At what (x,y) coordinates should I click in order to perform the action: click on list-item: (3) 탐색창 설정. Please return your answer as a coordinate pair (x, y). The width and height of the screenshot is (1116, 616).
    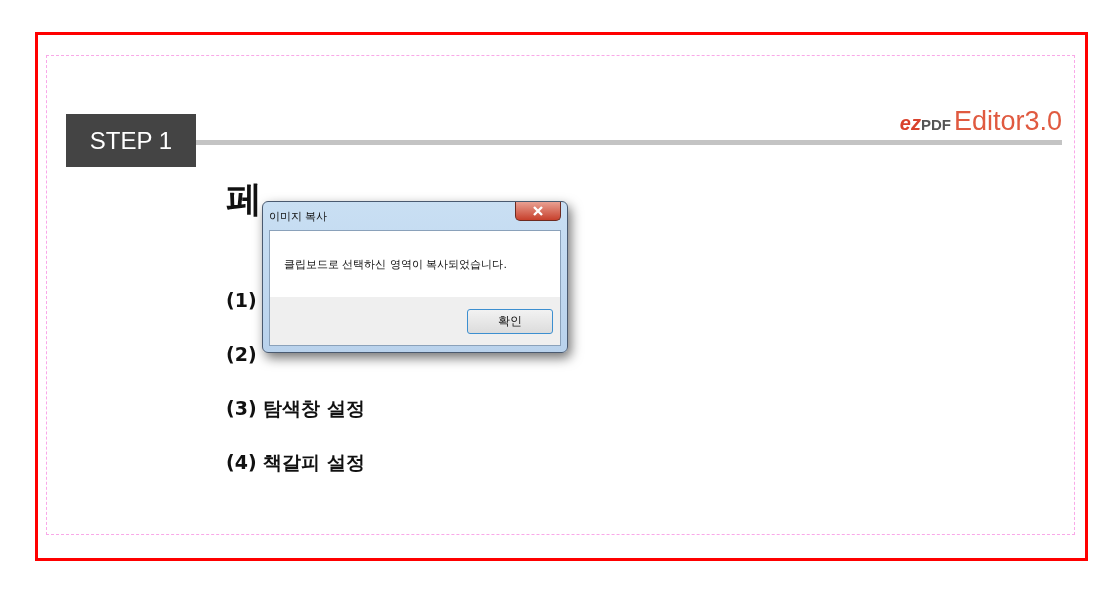
    Looking at the image, I should click on (296, 408).